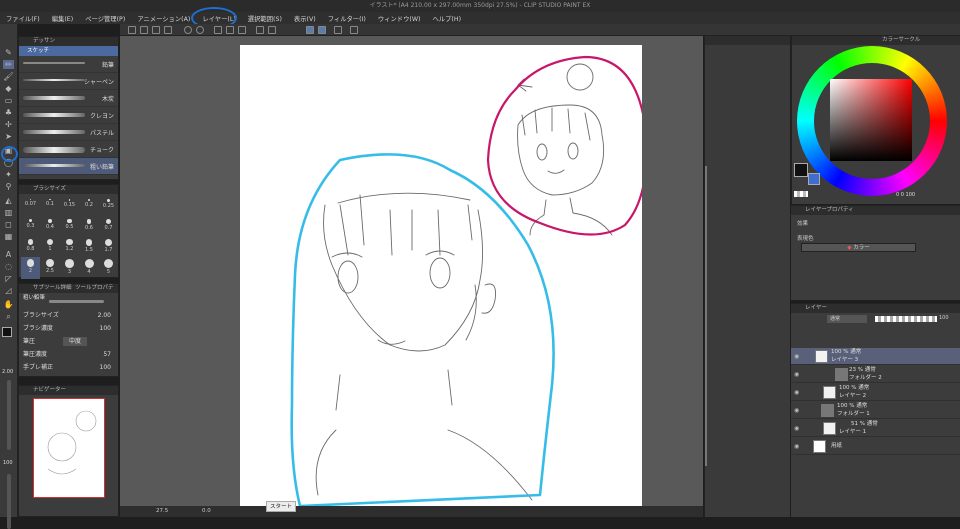 The height and width of the screenshot is (529, 960). Describe the element at coordinates (89, 248) in the screenshot. I see `brush-size-option: 1.5` at that location.